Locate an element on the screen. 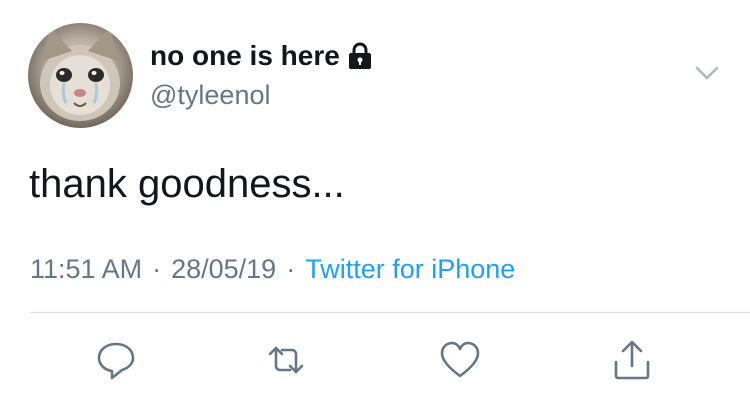  reply-button is located at coordinates (116, 360).